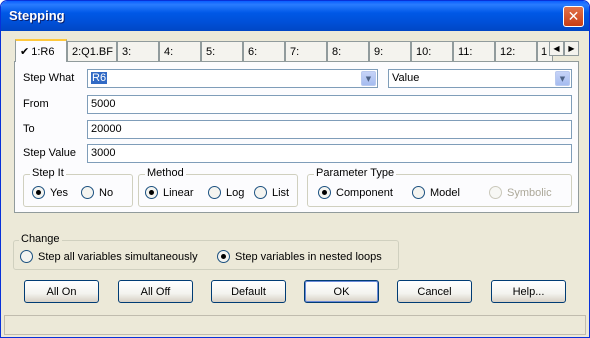 The height and width of the screenshot is (338, 590). I want to click on tab-label: 1, so click(544, 51).